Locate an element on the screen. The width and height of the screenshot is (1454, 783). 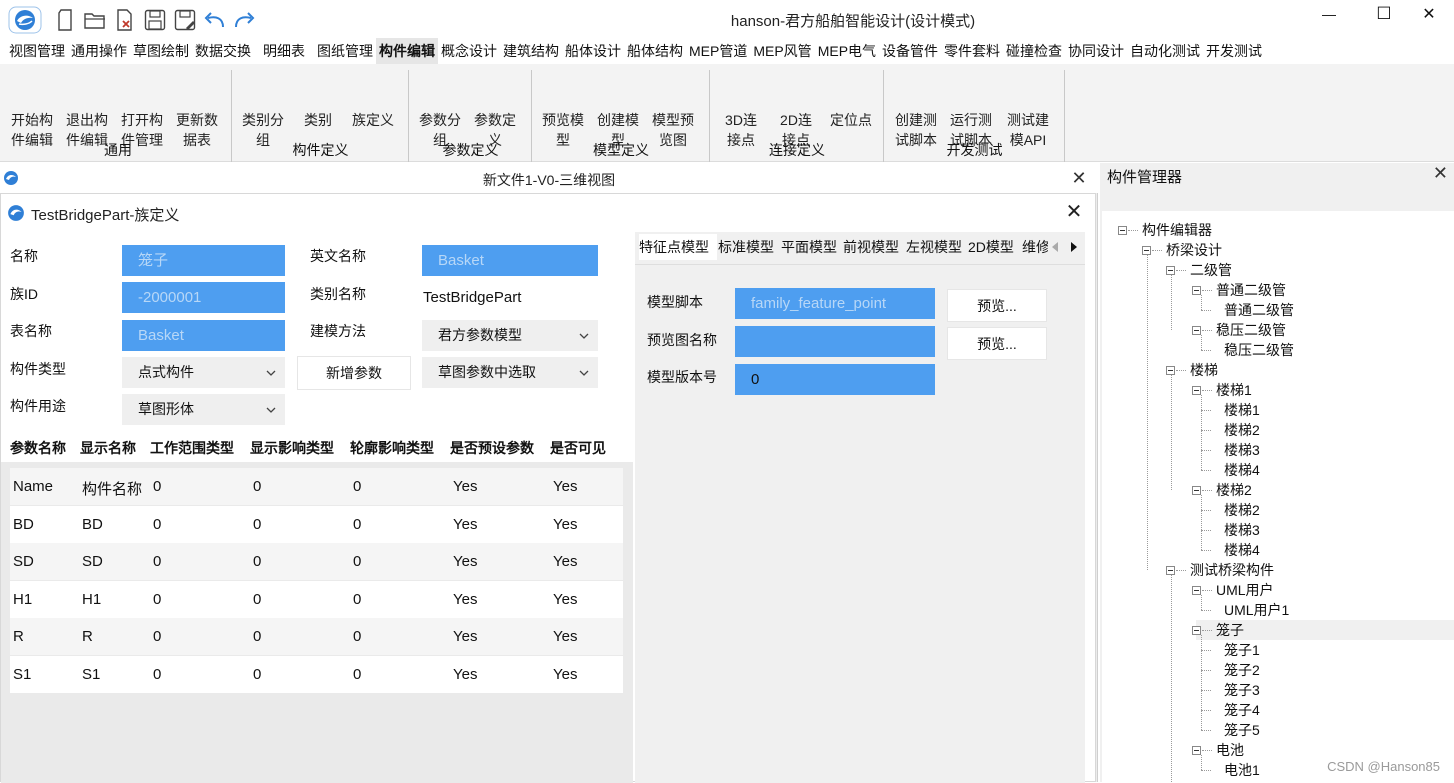
tree-leaf: 笼子3 is located at coordinates (1242, 690).